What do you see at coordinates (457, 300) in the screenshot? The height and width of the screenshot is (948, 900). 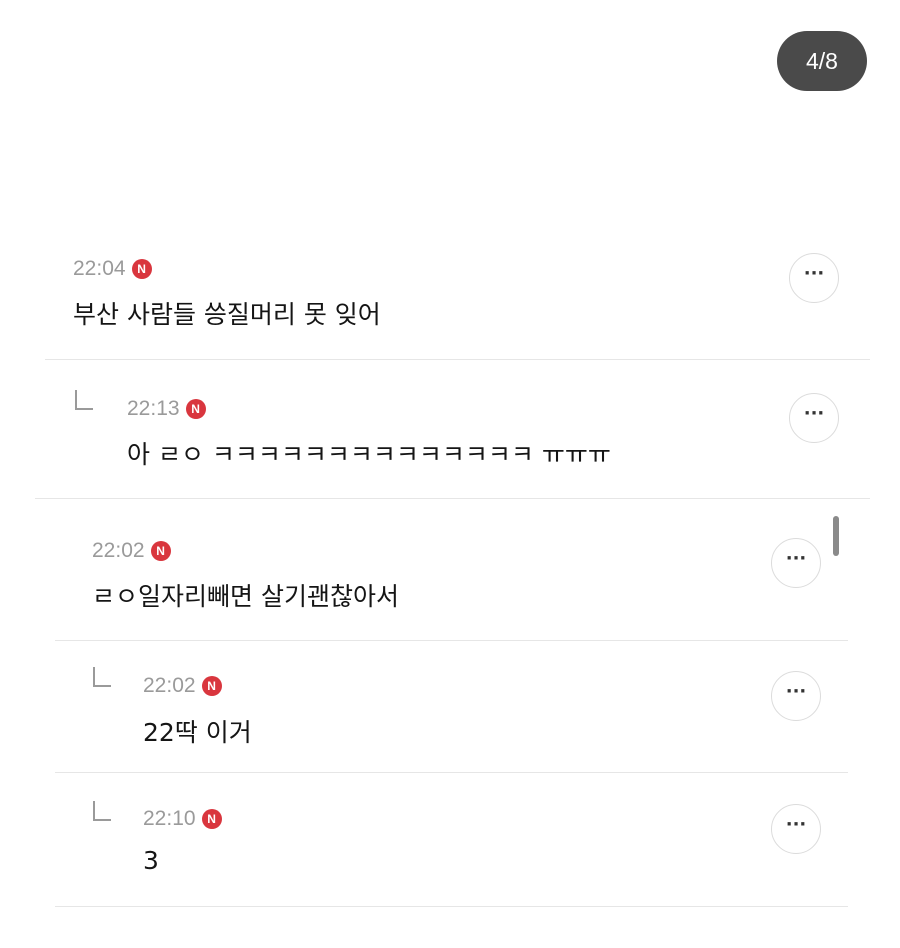 I see `comment-item: 22:04 N 부산 사람들 씅질머리 못 잊어 ···` at bounding box center [457, 300].